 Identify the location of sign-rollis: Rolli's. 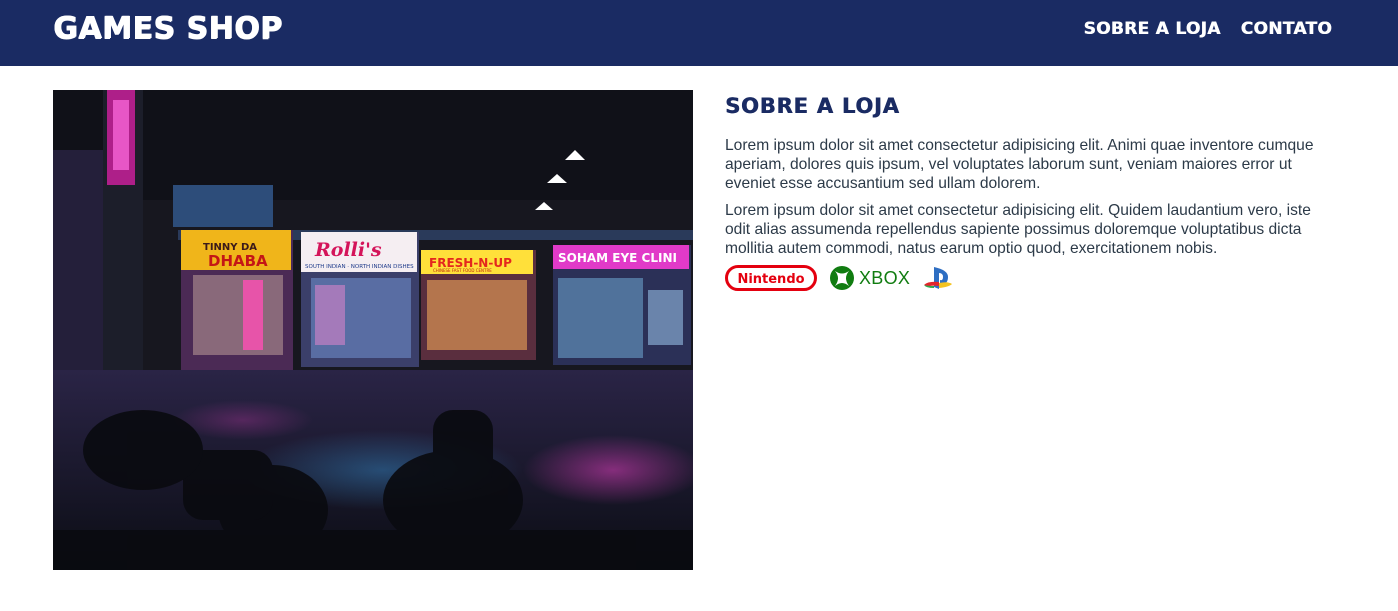
(348, 250).